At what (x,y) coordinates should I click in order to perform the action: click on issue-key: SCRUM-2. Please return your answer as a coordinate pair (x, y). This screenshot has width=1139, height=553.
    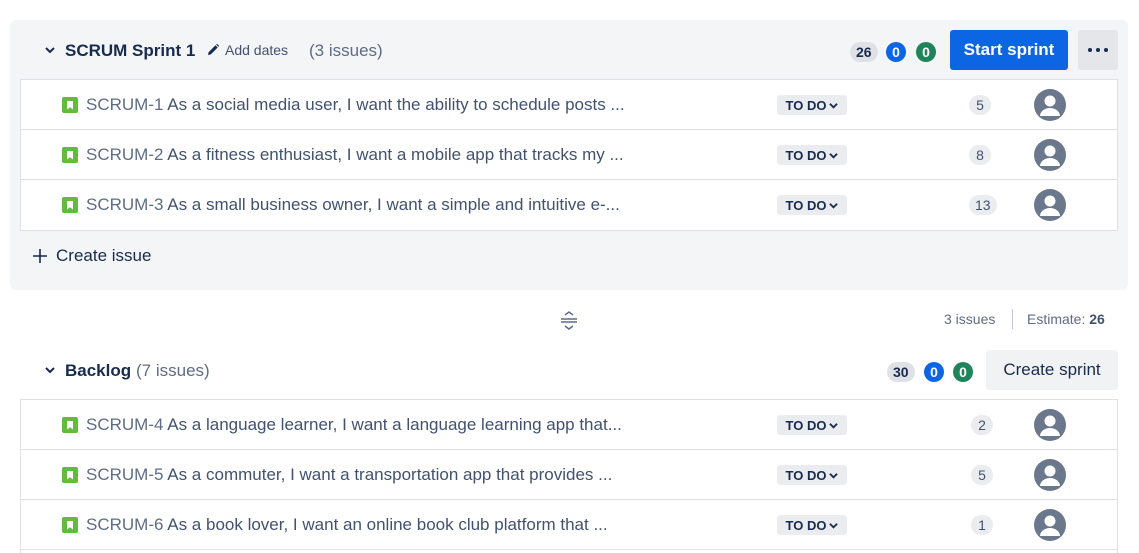
    Looking at the image, I should click on (125, 154).